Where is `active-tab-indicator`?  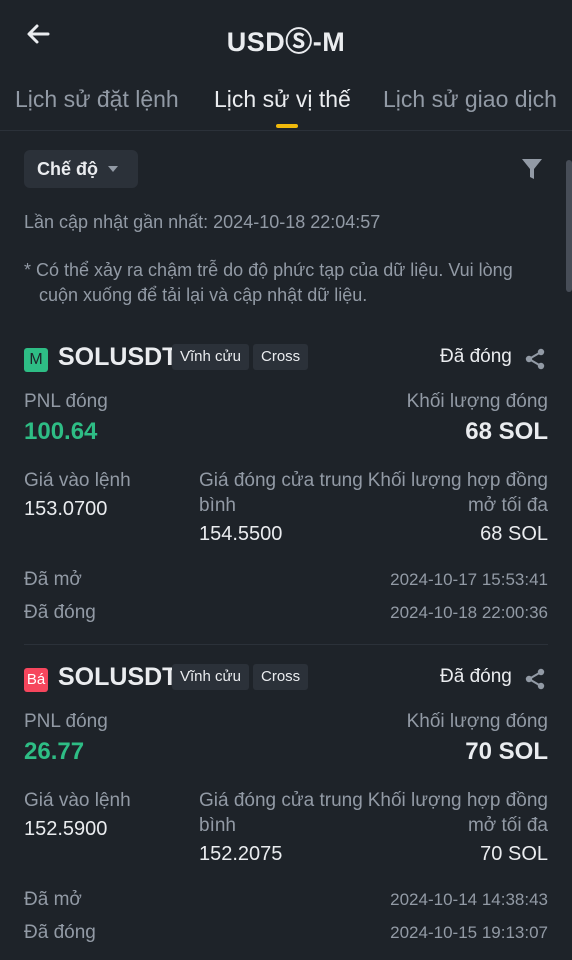 active-tab-indicator is located at coordinates (287, 126).